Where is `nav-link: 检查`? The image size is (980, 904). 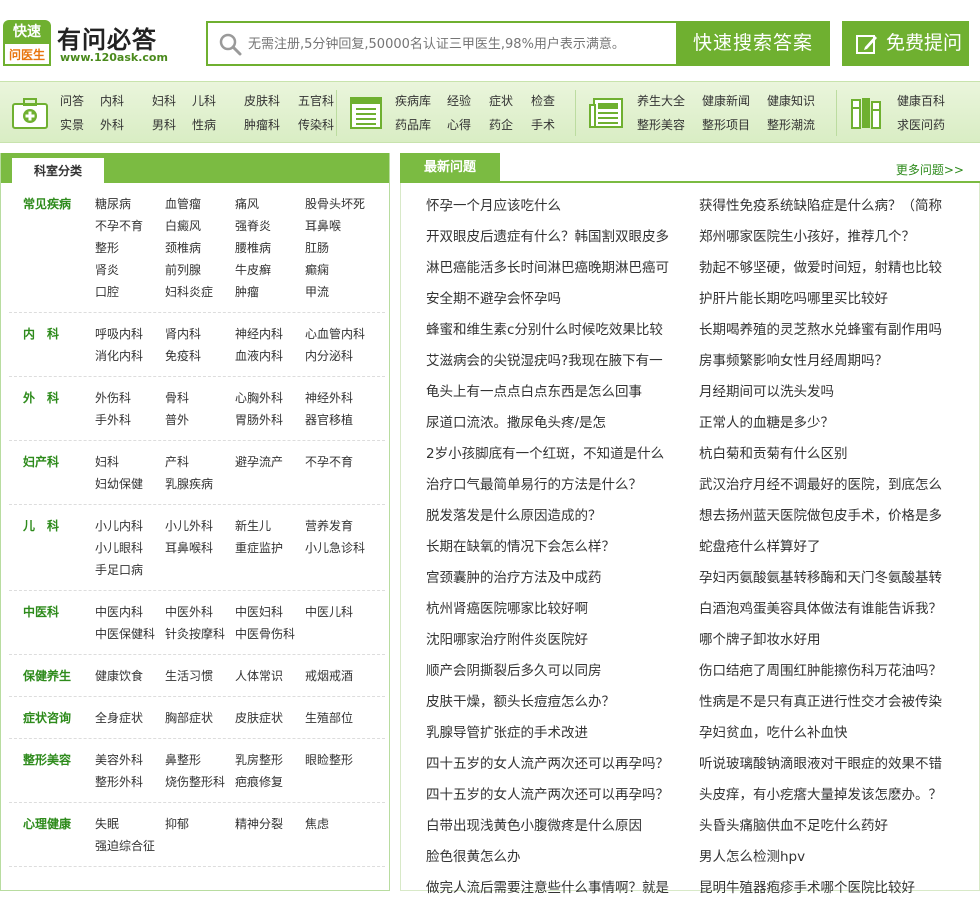 nav-link: 检查 is located at coordinates (551, 104).